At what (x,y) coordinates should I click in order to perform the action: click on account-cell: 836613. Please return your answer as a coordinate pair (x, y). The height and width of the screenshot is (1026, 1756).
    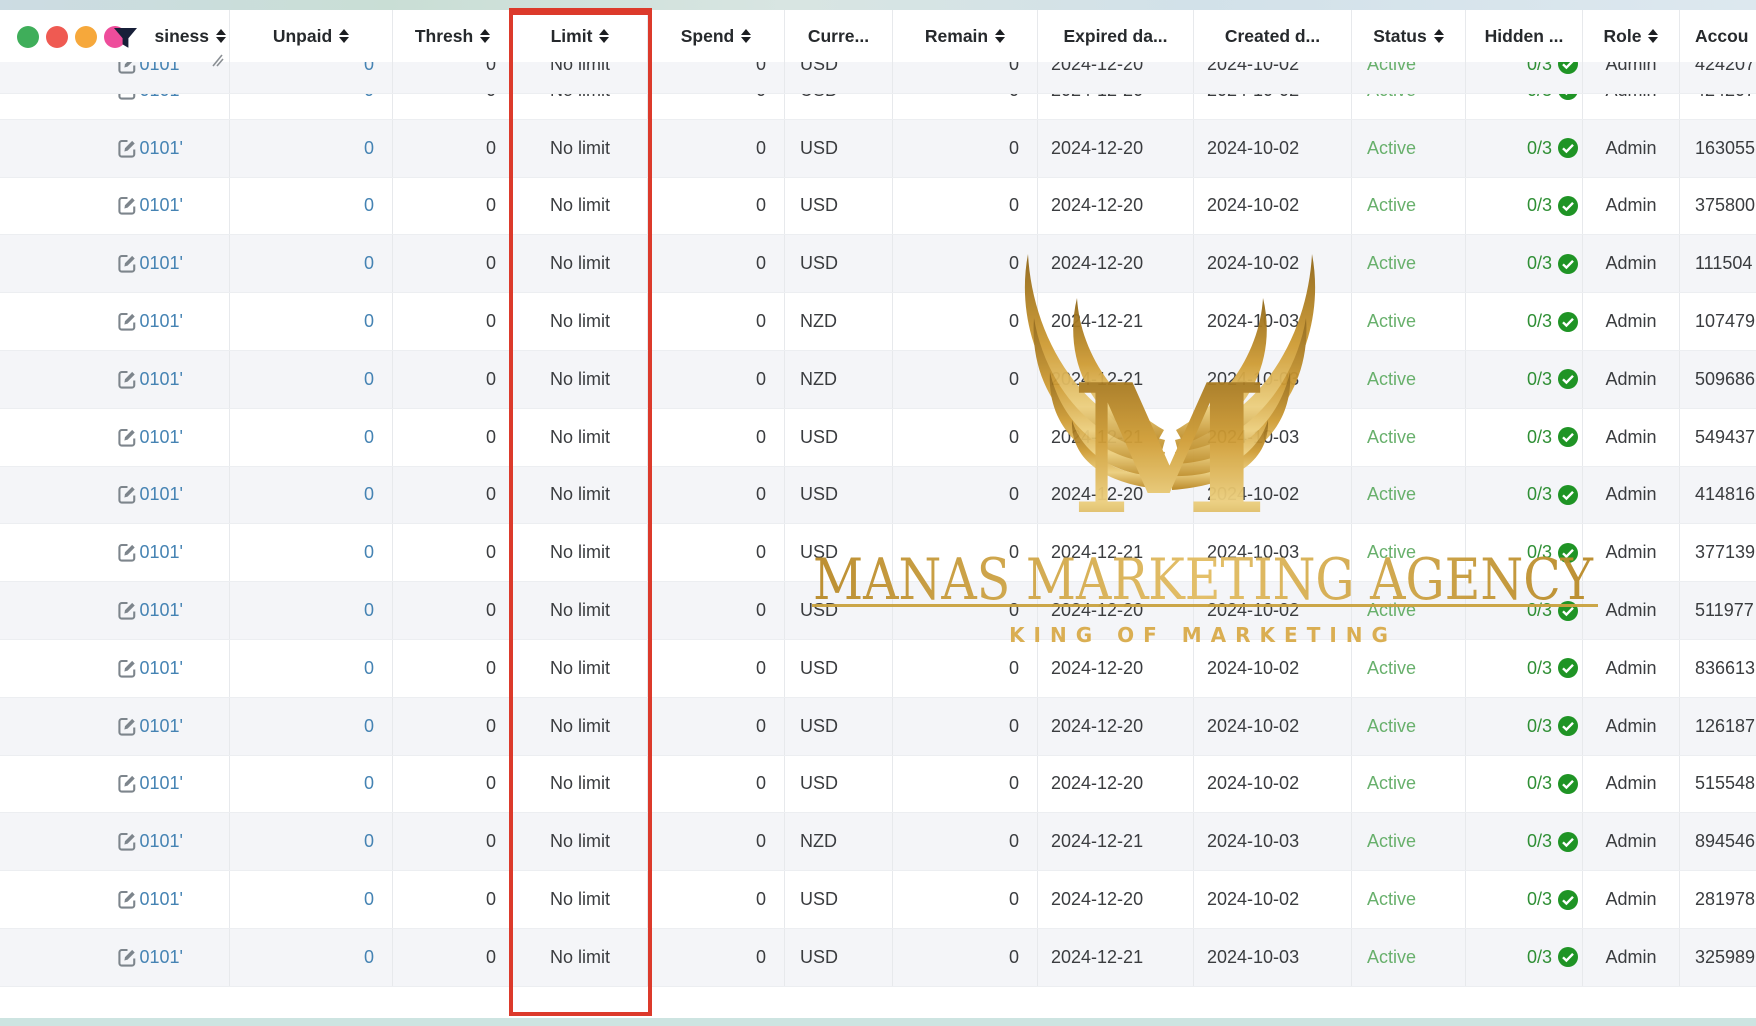
    Looking at the image, I should click on (1725, 667).